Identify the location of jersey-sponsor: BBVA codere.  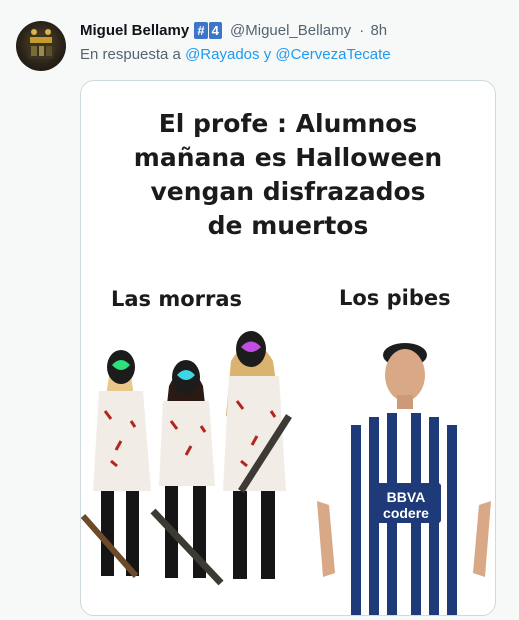
(406, 505).